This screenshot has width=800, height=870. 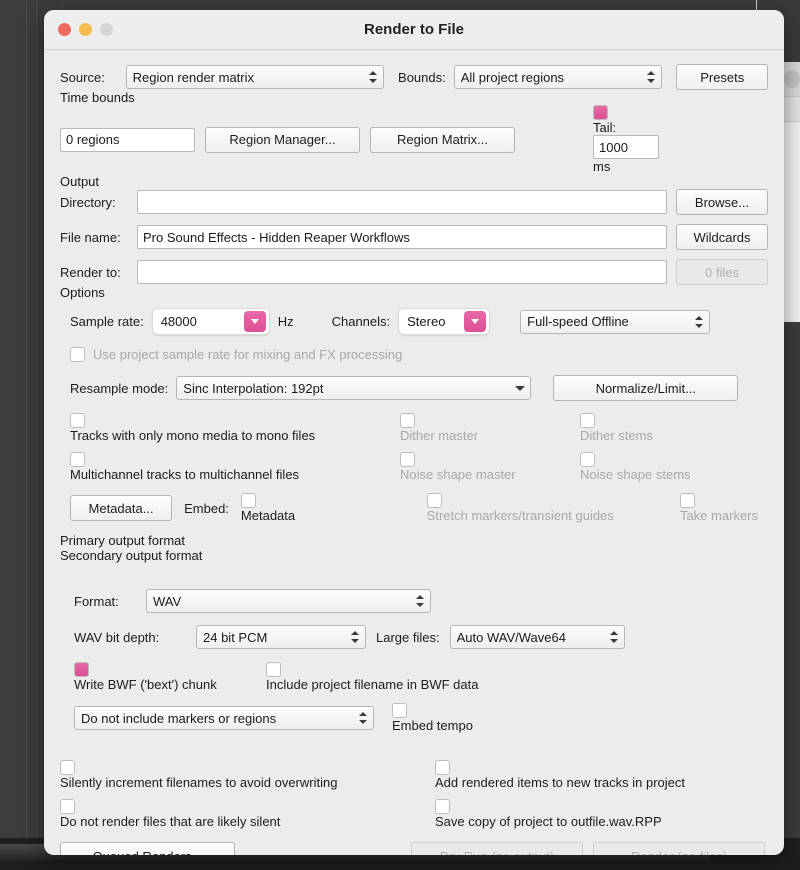 I want to click on embed-label: Embed:, so click(x=206, y=508).